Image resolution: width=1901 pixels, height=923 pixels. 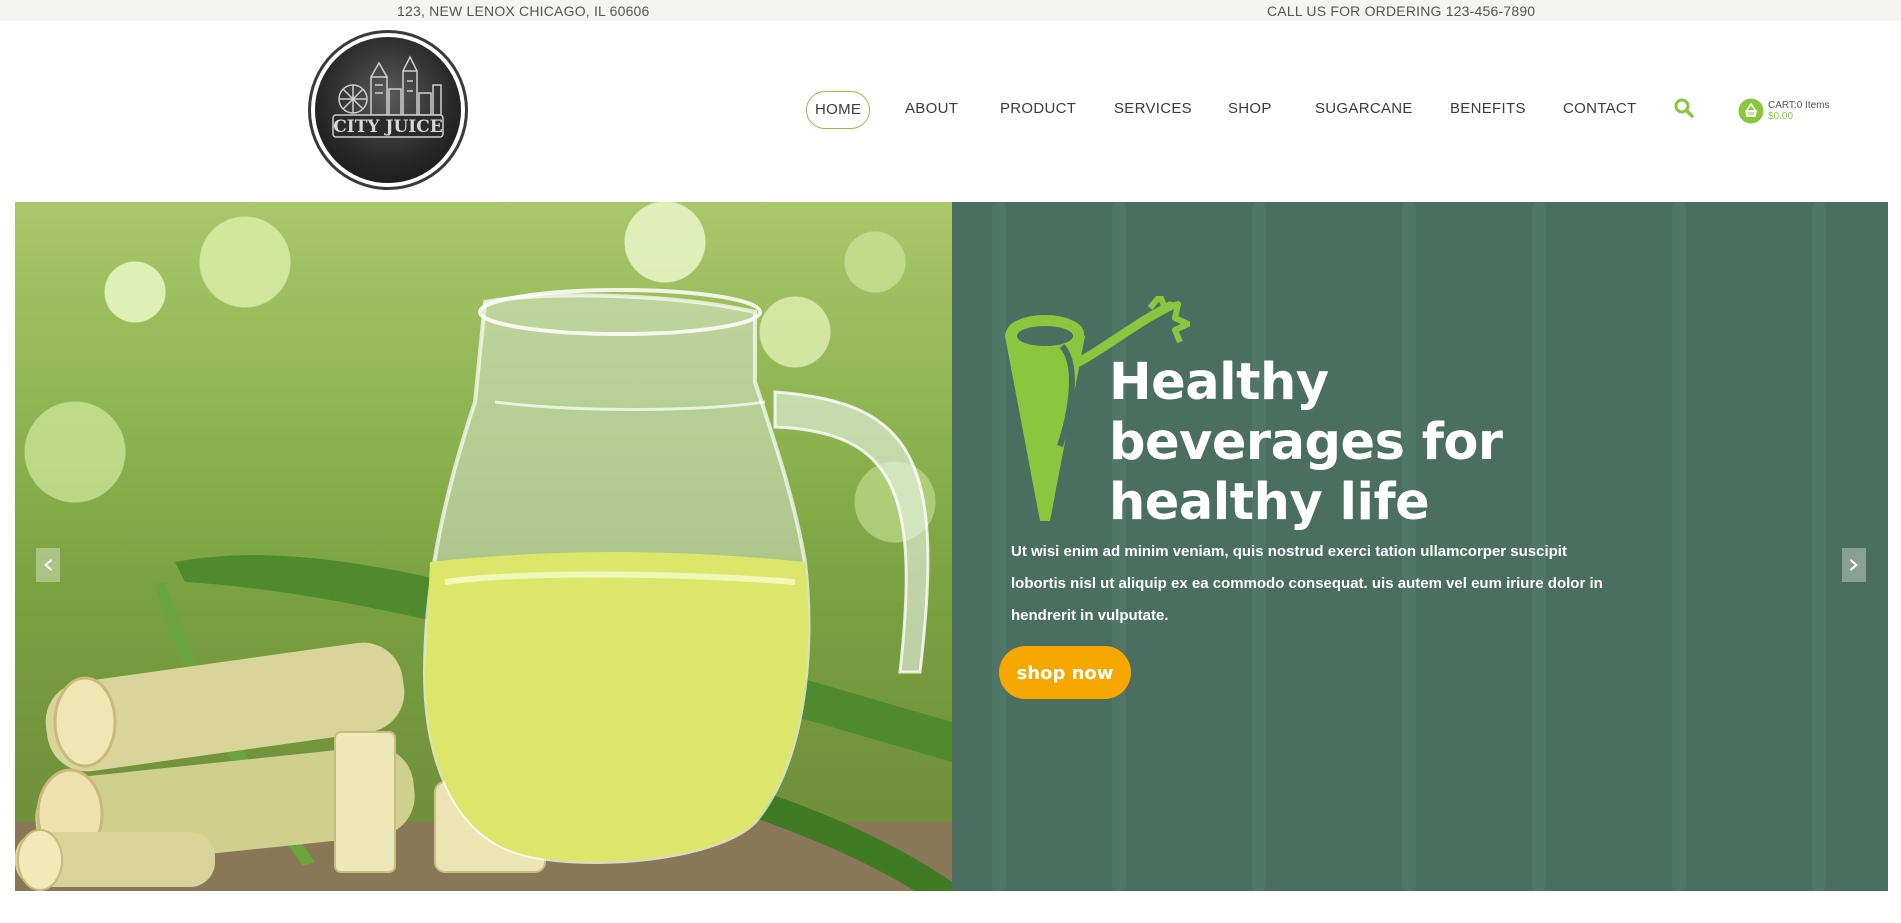 What do you see at coordinates (1364, 109) in the screenshot?
I see `nav-sugarcane: SUGARCANE` at bounding box center [1364, 109].